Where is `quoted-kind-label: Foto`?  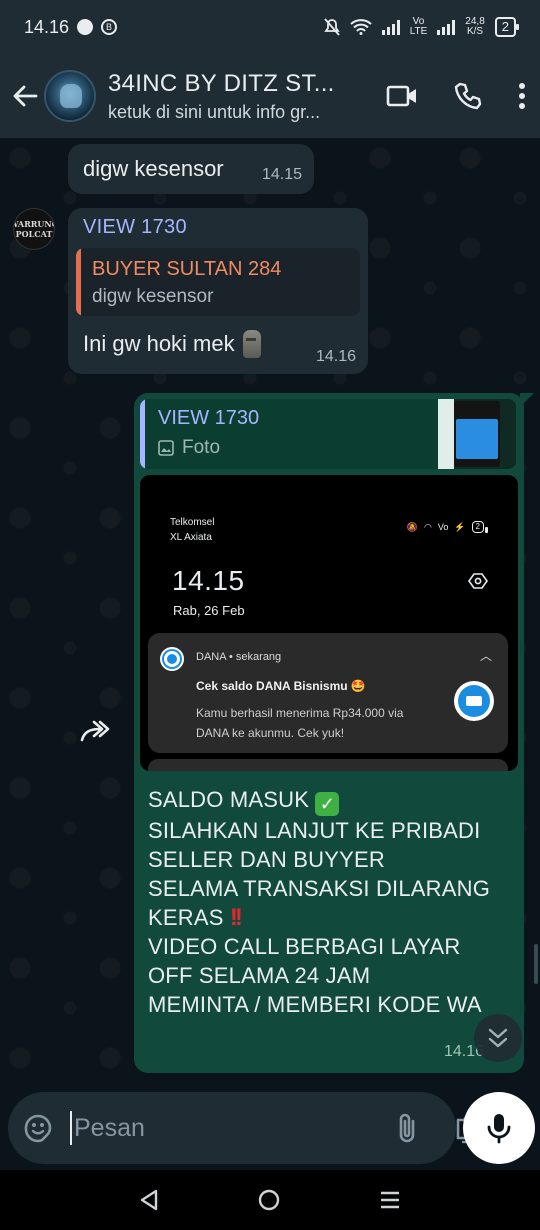
quoted-kind-label: Foto is located at coordinates (201, 447).